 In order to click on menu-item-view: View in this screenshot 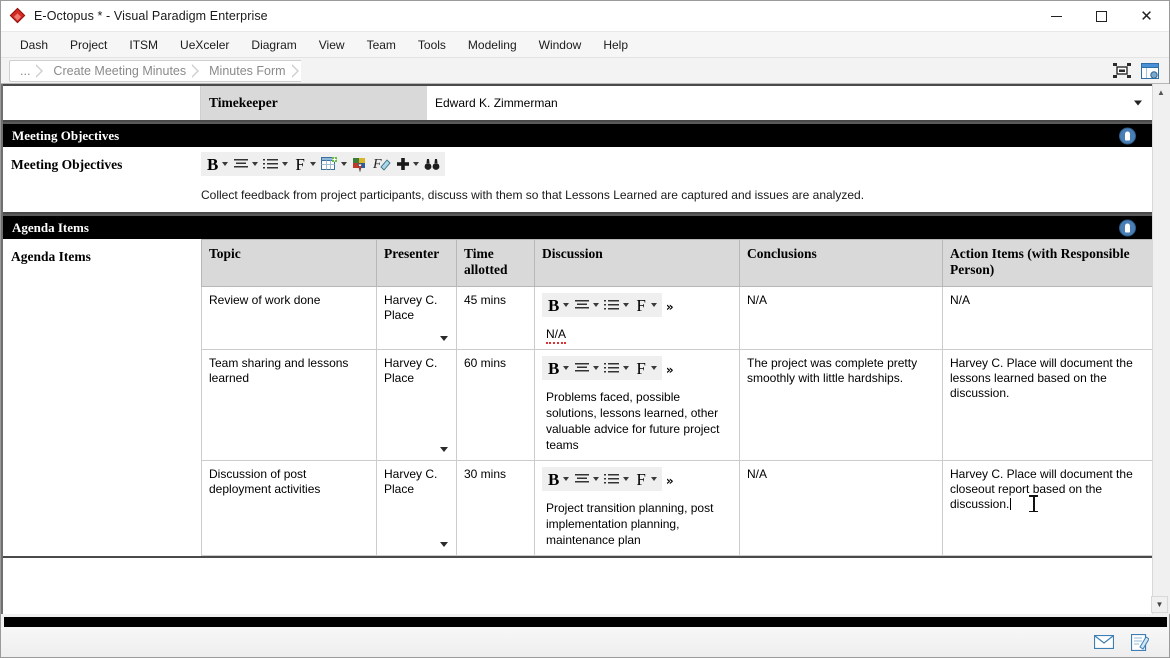, I will do `click(332, 45)`.